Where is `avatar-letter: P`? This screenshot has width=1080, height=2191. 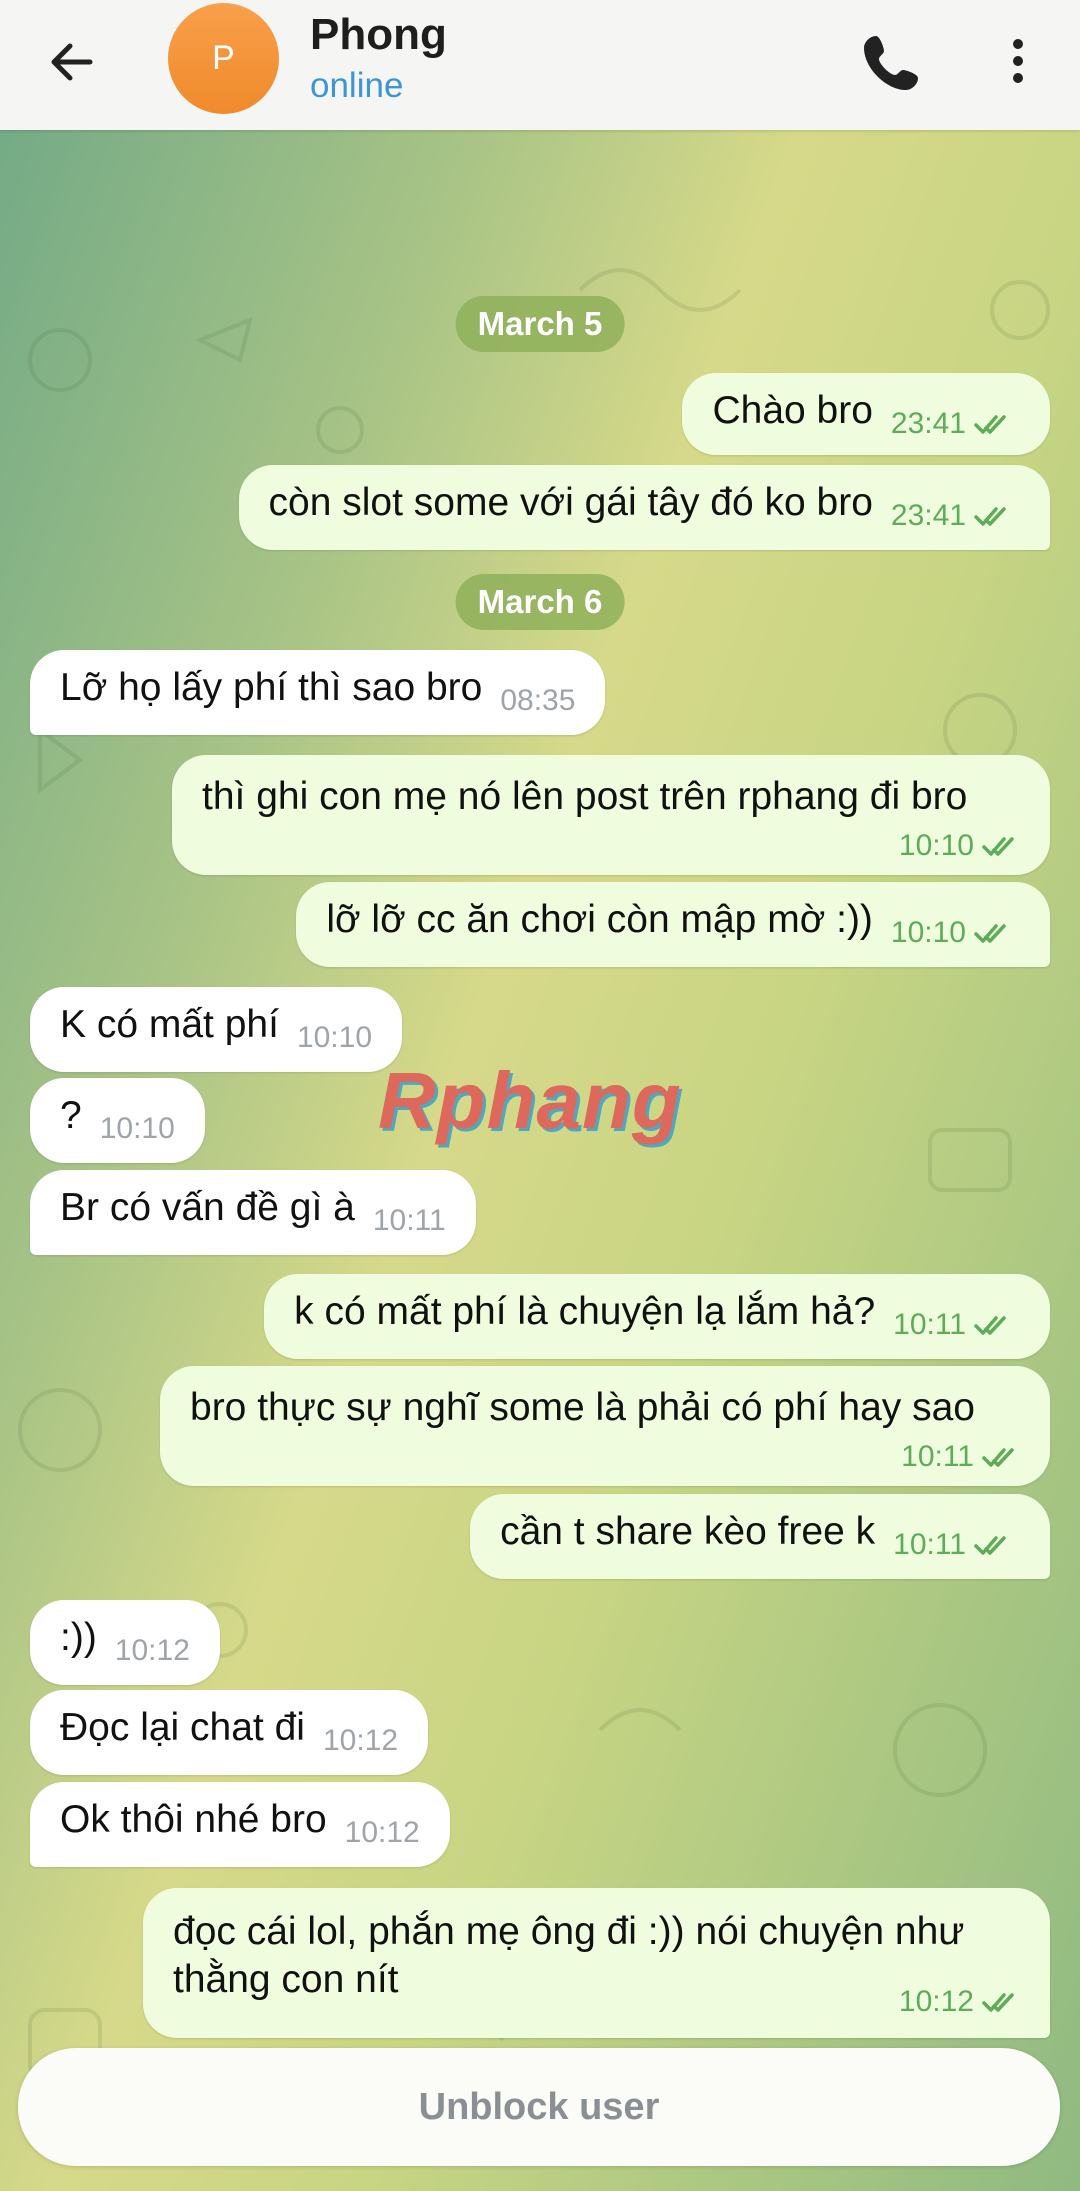 avatar-letter: P is located at coordinates (223, 58).